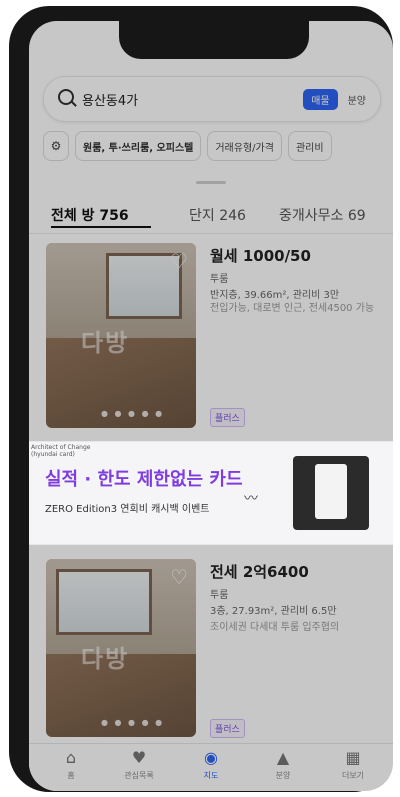 Image resolution: width=400 pixels, height=797 pixels. I want to click on listing-type-toggle: 매물 분양, so click(336, 99).